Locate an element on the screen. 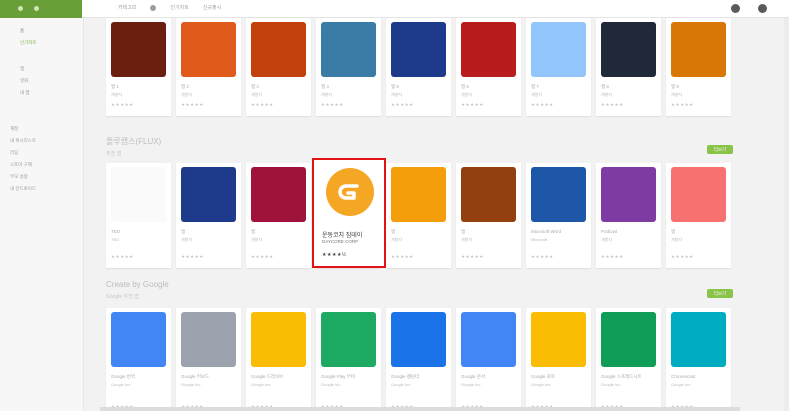  sidebar-item-parental: 부모 설정 is located at coordinates (19, 177).